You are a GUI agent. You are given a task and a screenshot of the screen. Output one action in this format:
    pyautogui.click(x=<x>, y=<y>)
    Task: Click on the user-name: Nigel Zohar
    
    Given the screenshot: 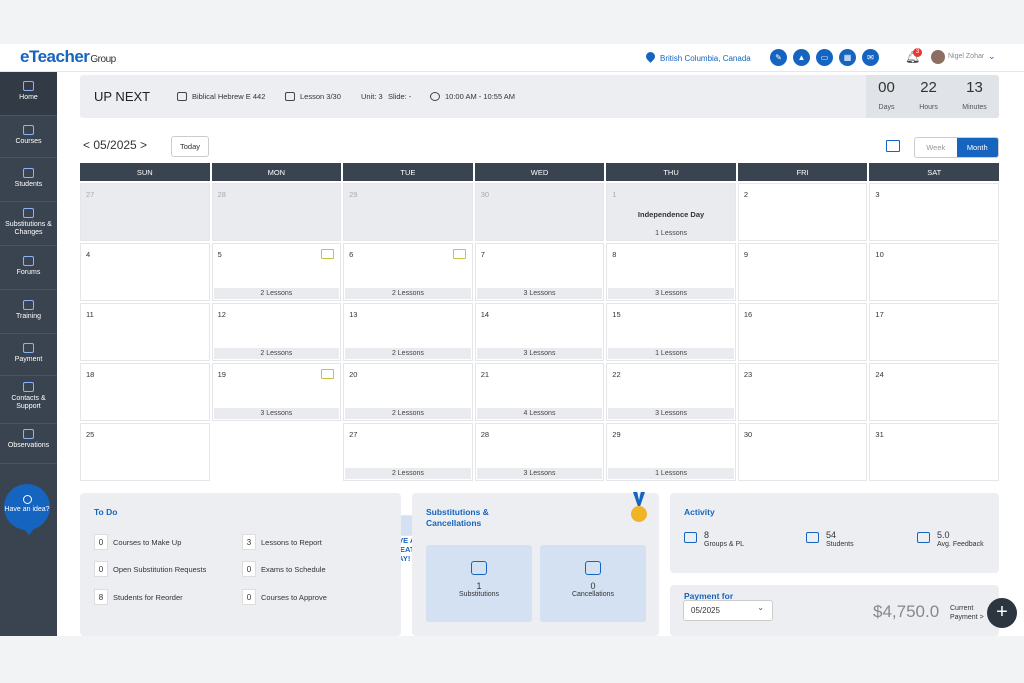 What is the action you would take?
    pyautogui.click(x=966, y=56)
    